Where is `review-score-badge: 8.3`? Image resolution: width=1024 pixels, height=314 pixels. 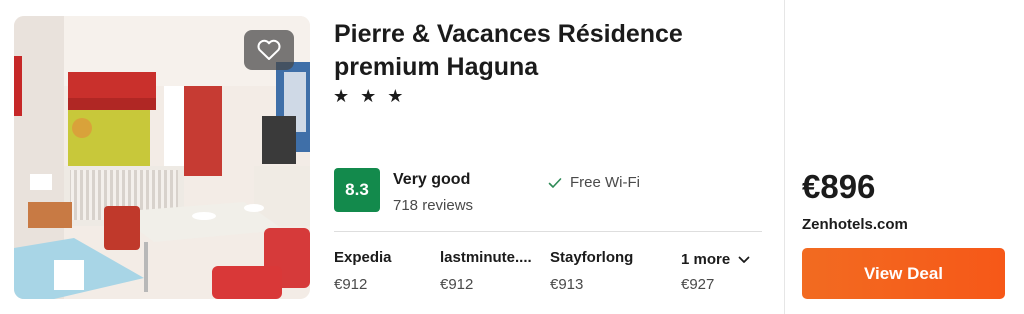
review-score-badge: 8.3 is located at coordinates (357, 190).